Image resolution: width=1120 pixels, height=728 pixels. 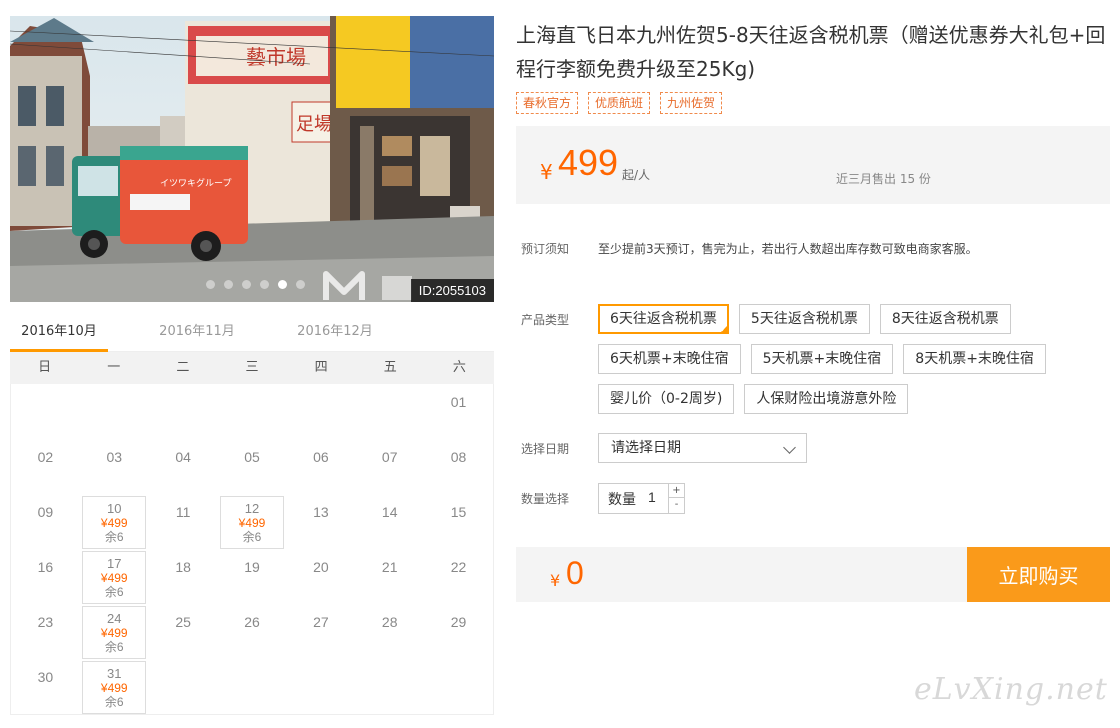 What do you see at coordinates (458, 411) in the screenshot?
I see `calendar-cell: 01` at bounding box center [458, 411].